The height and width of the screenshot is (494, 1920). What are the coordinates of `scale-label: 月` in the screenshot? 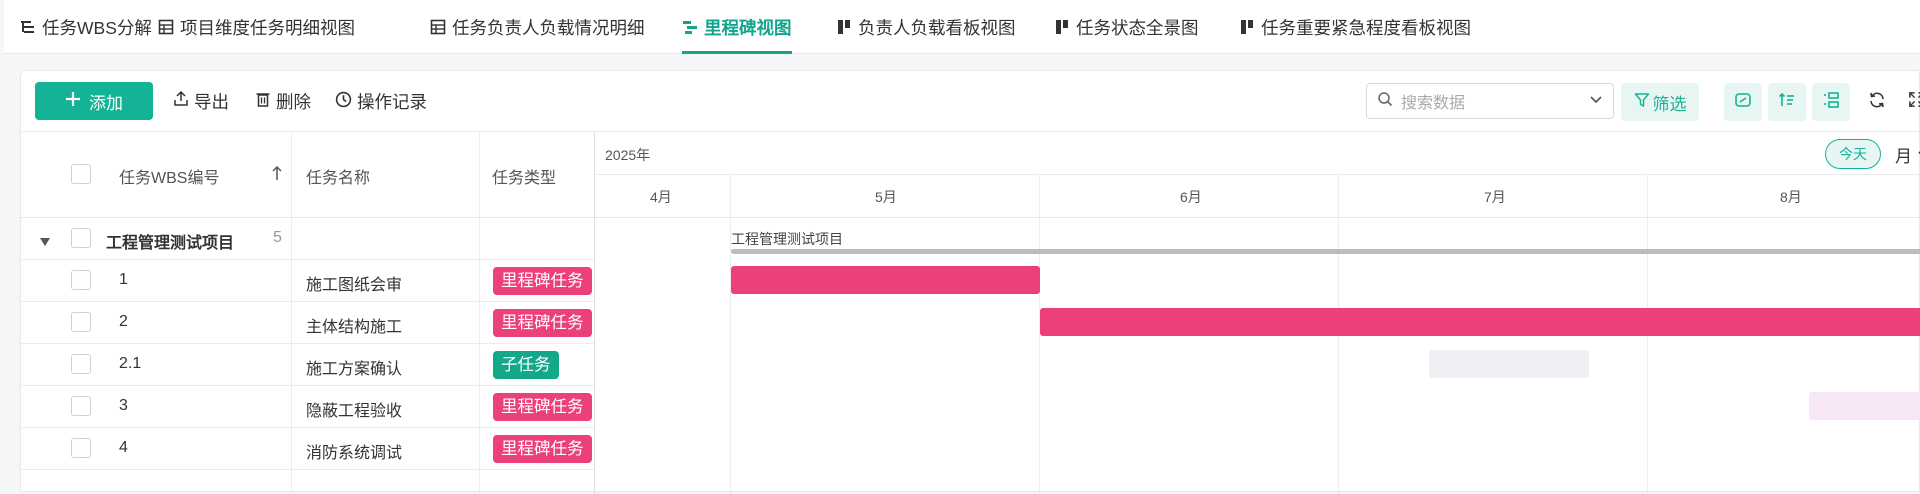 It's located at (1903, 154).